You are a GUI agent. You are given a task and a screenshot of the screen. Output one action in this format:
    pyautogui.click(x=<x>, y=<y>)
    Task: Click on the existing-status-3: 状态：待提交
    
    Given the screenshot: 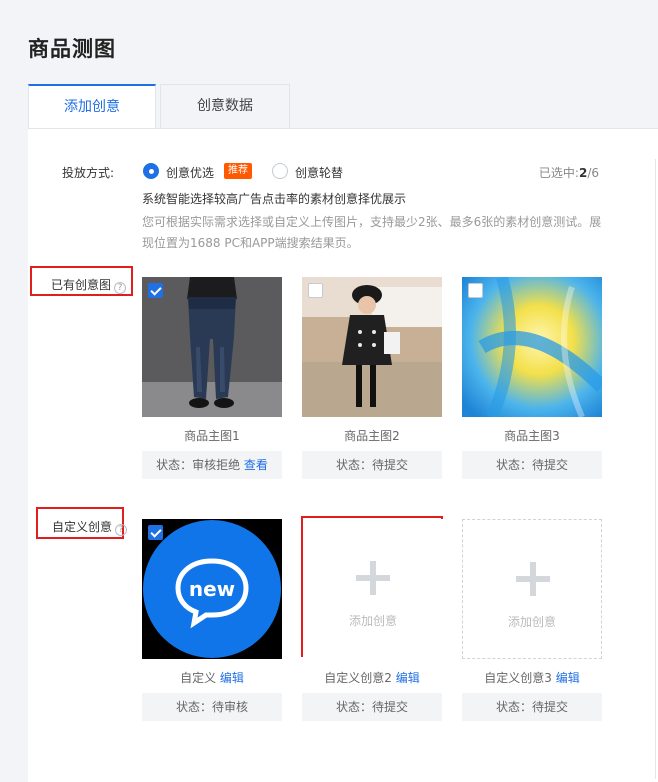 What is the action you would take?
    pyautogui.click(x=532, y=465)
    